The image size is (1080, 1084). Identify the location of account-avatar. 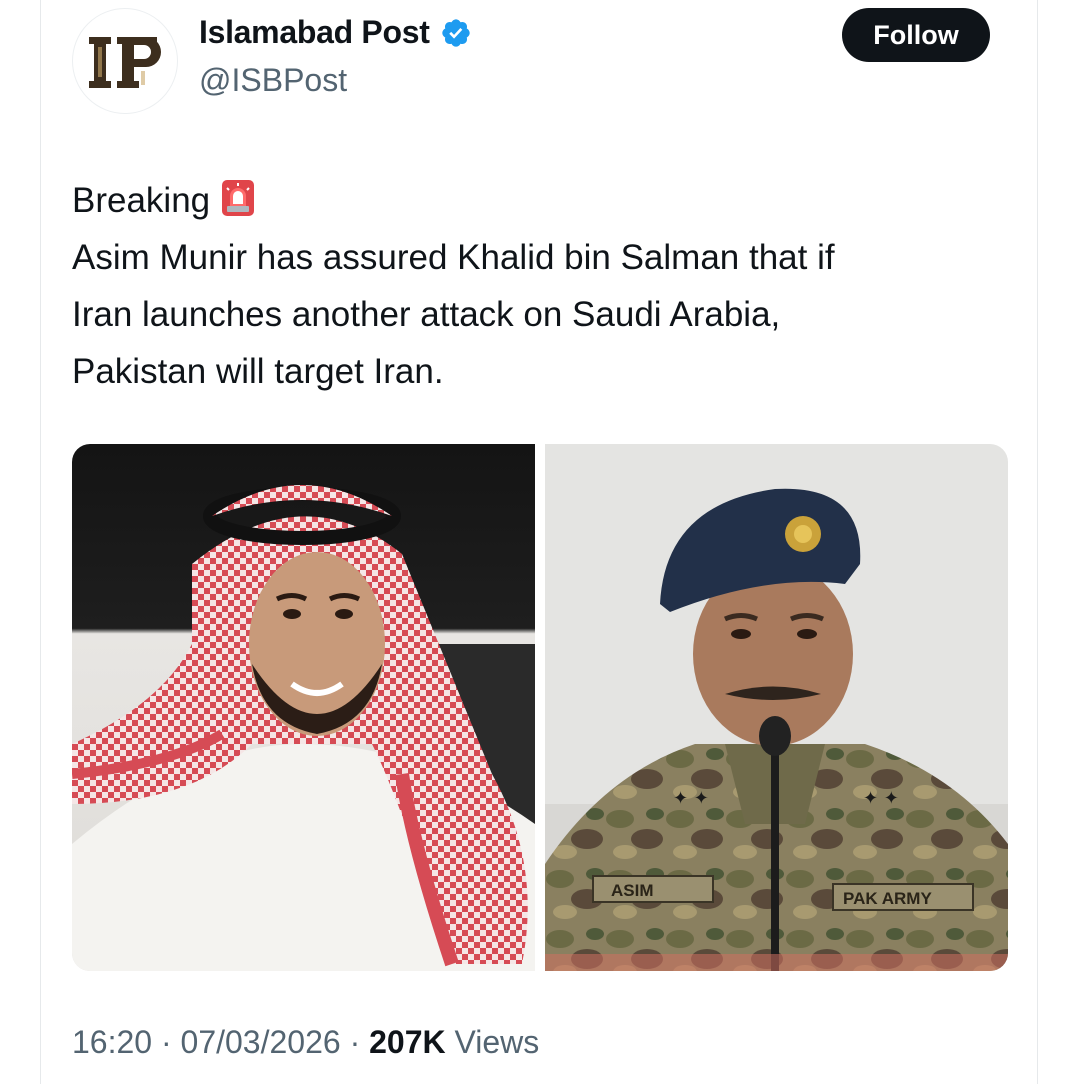
(125, 61).